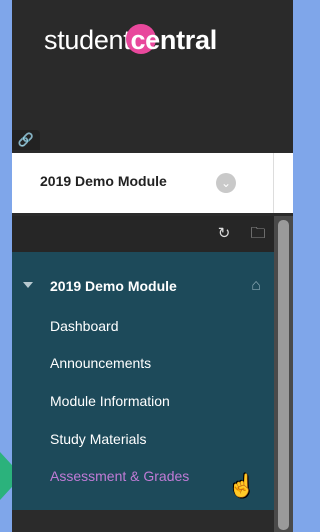 The width and height of the screenshot is (320, 532). I want to click on logo-central-text: central, so click(173, 40).